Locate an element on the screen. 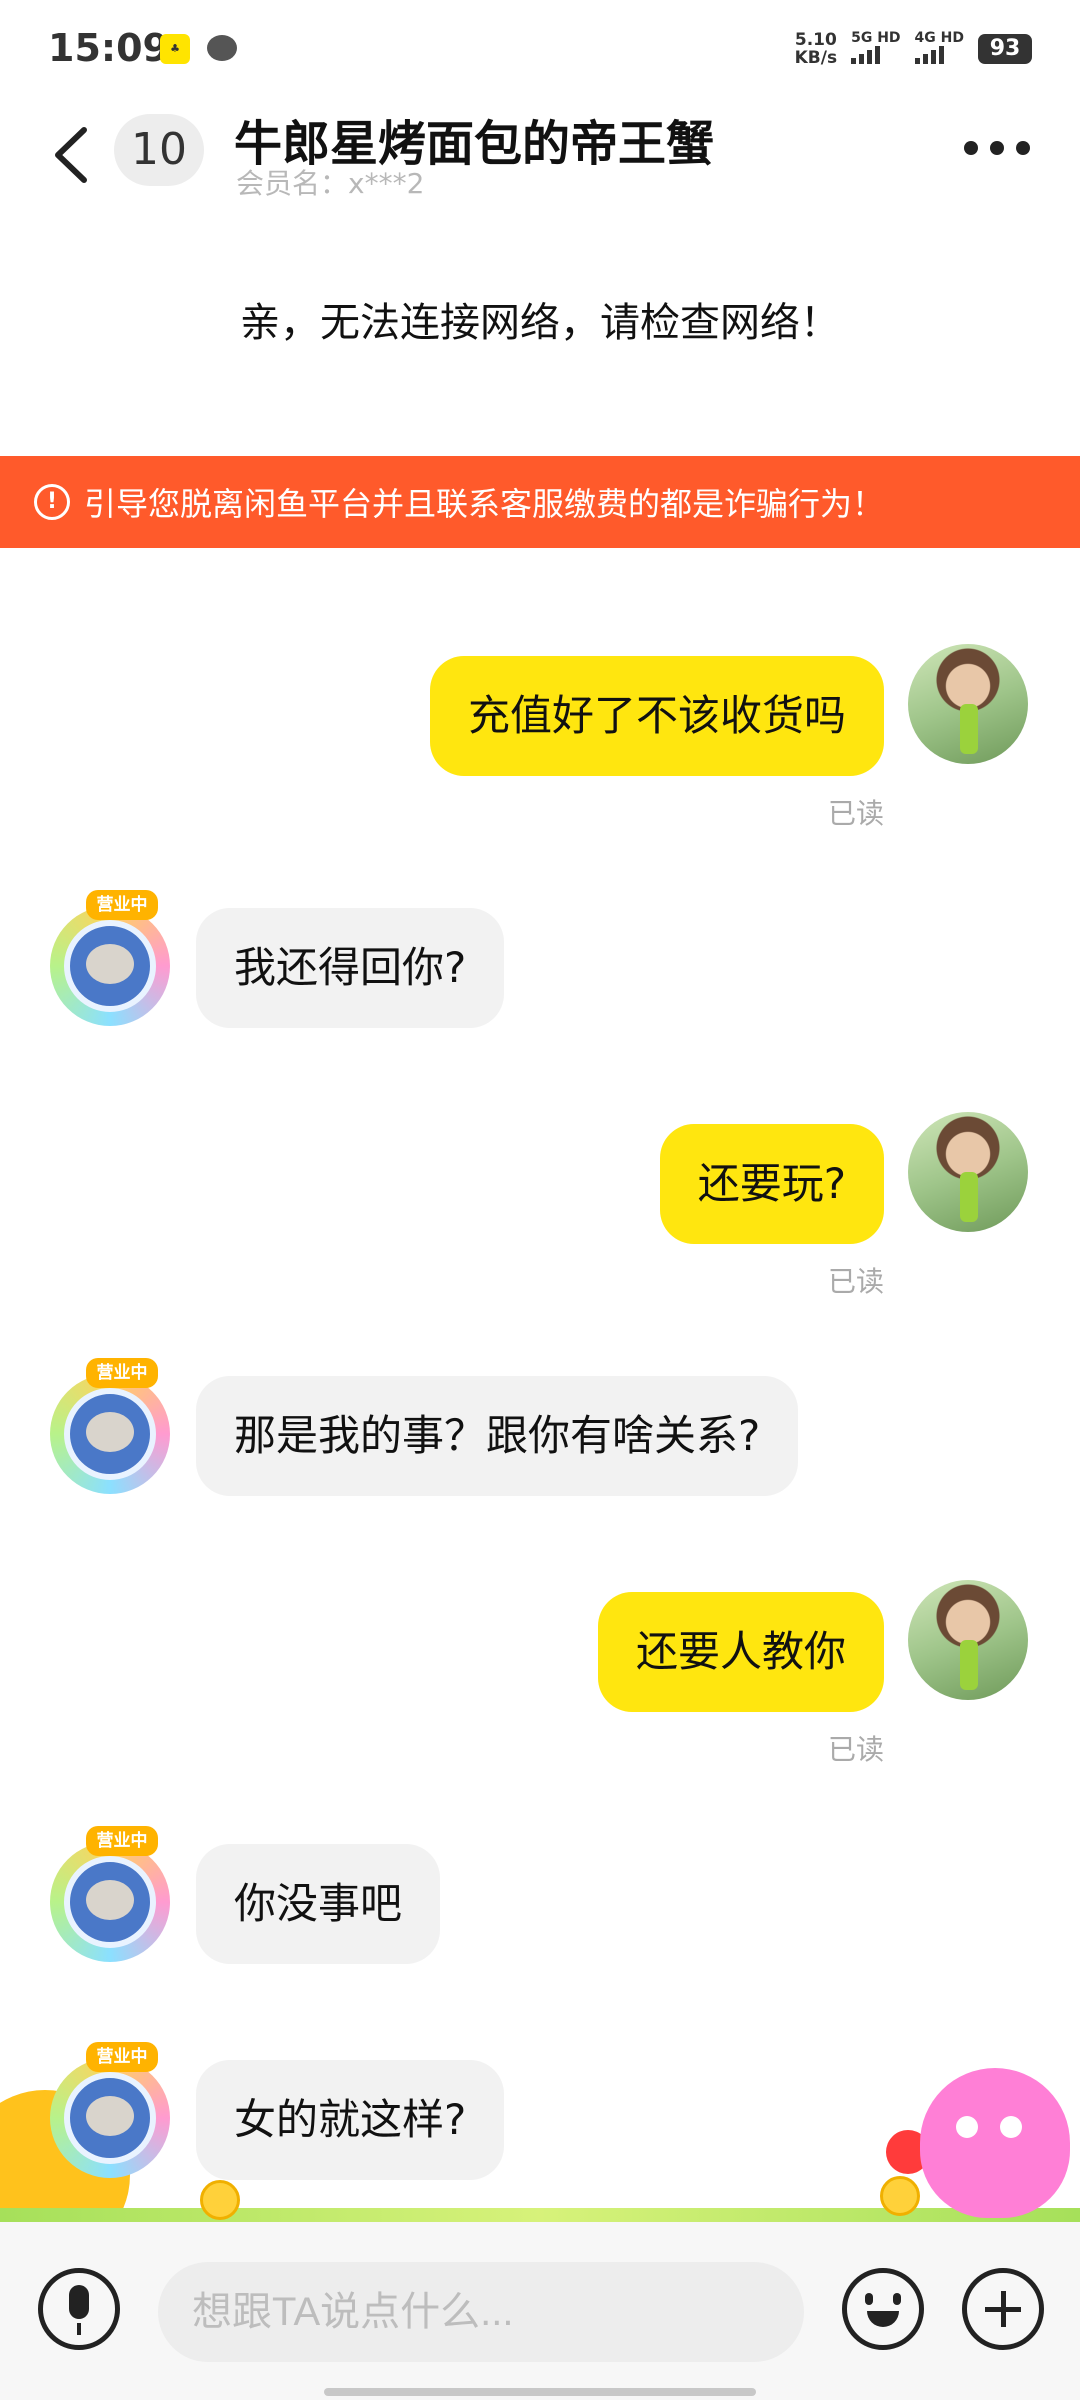  plus-icon is located at coordinates (1003, 2309).